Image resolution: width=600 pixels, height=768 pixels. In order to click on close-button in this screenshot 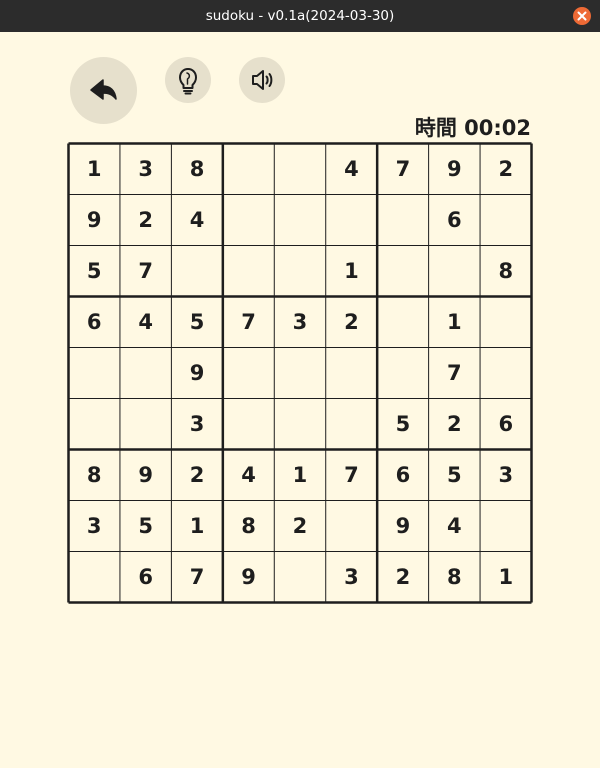, I will do `click(582, 16)`.